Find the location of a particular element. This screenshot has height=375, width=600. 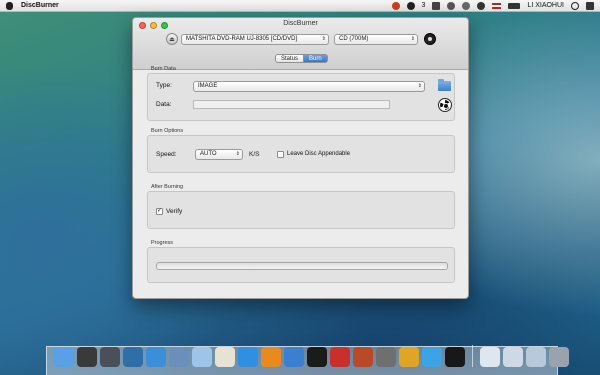

finder-icon is located at coordinates (64, 357).